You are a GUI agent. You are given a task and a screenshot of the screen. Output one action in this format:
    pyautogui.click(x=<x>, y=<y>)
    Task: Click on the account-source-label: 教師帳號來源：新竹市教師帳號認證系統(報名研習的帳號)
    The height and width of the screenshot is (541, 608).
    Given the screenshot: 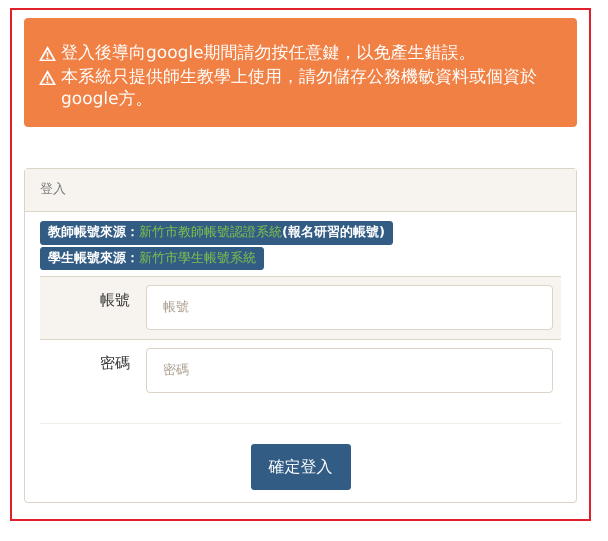 What is the action you would take?
    pyautogui.click(x=216, y=232)
    